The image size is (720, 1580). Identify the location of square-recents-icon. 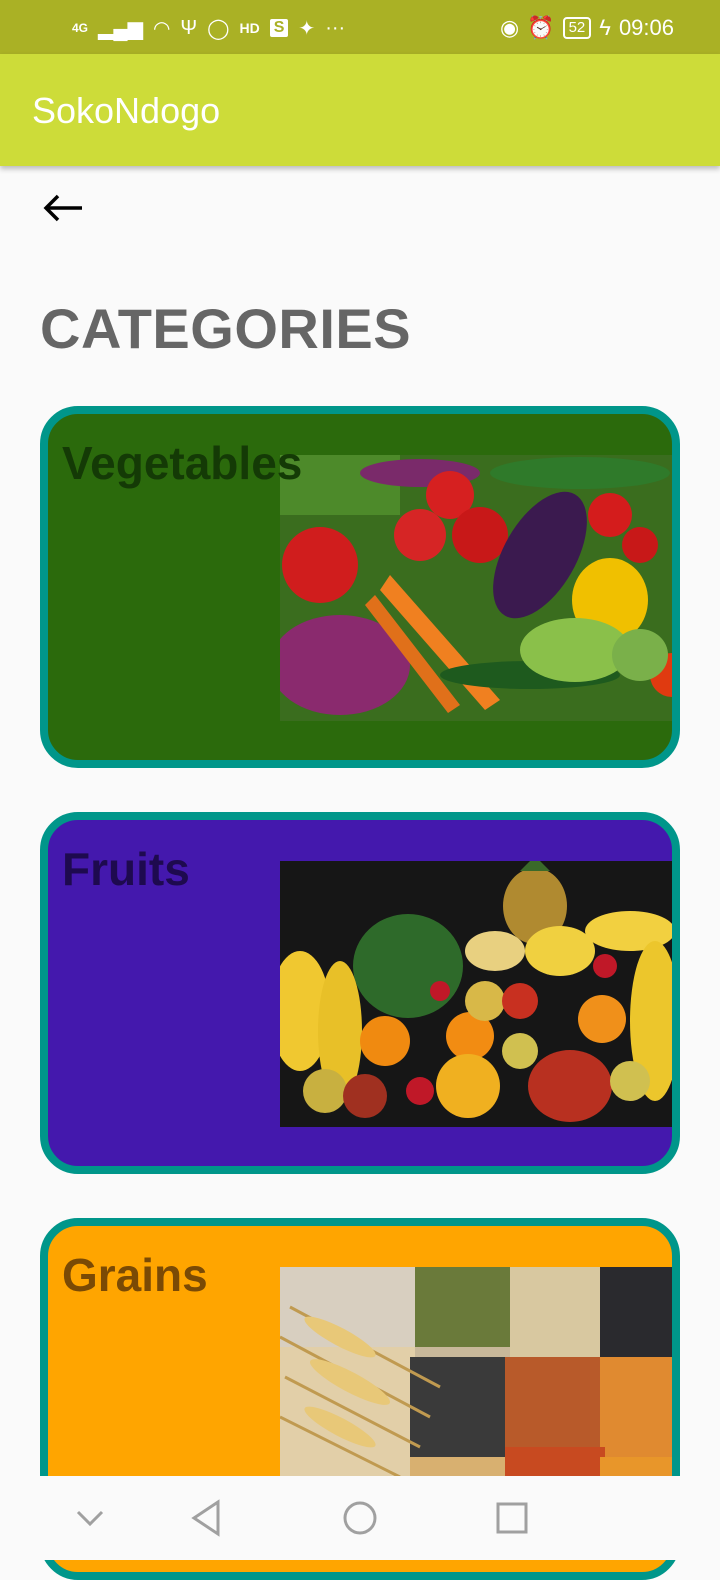
(512, 1518).